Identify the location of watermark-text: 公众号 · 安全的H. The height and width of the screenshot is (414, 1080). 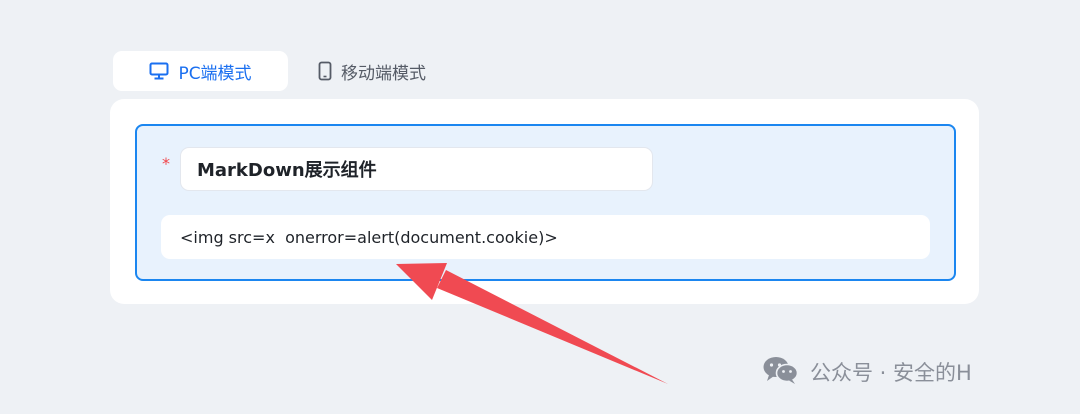
(891, 373).